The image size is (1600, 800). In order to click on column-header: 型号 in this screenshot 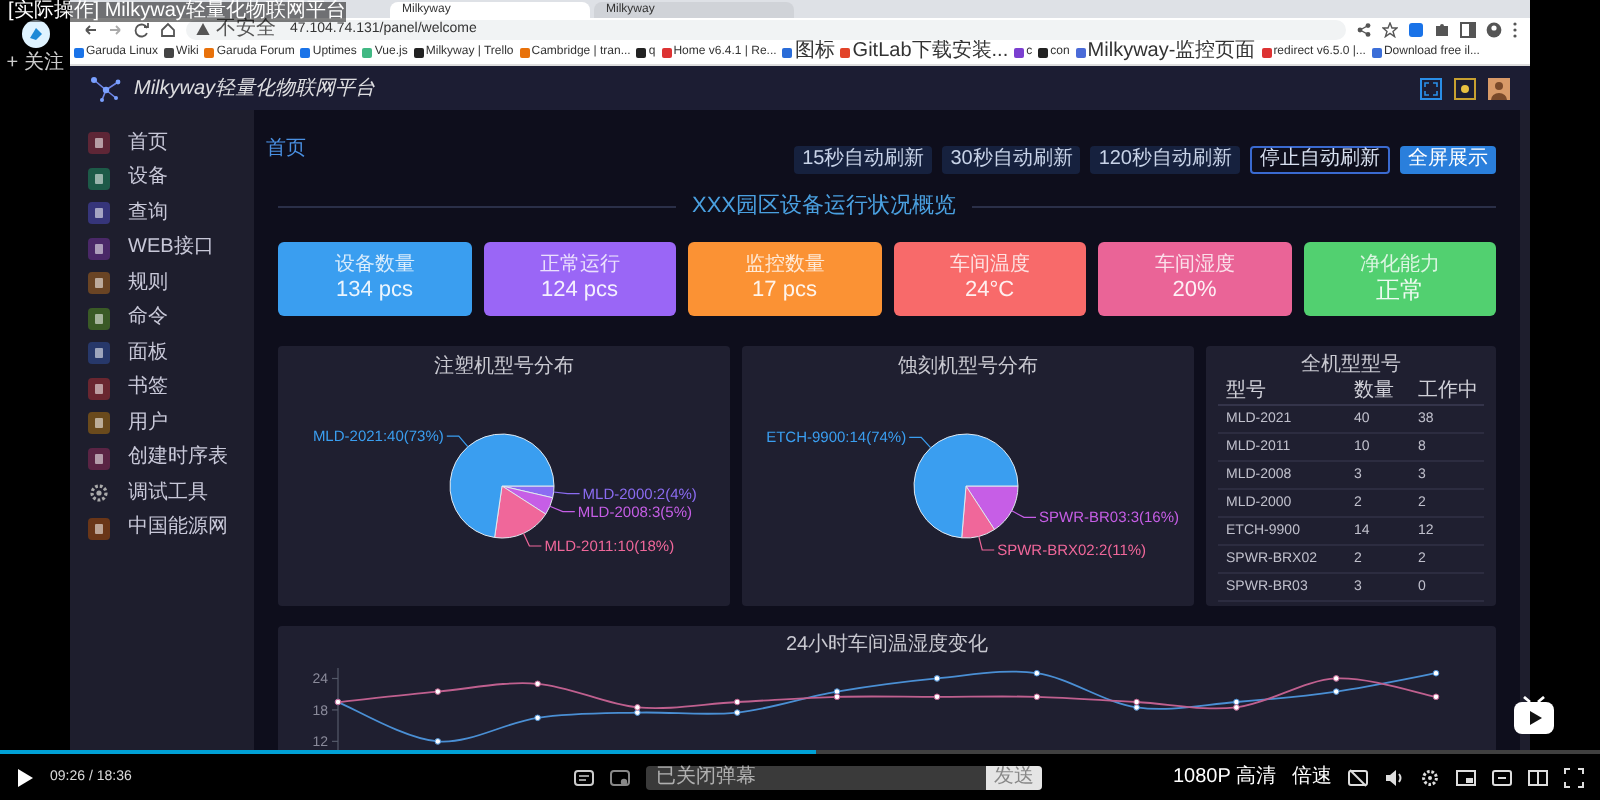, I will do `click(1246, 391)`.